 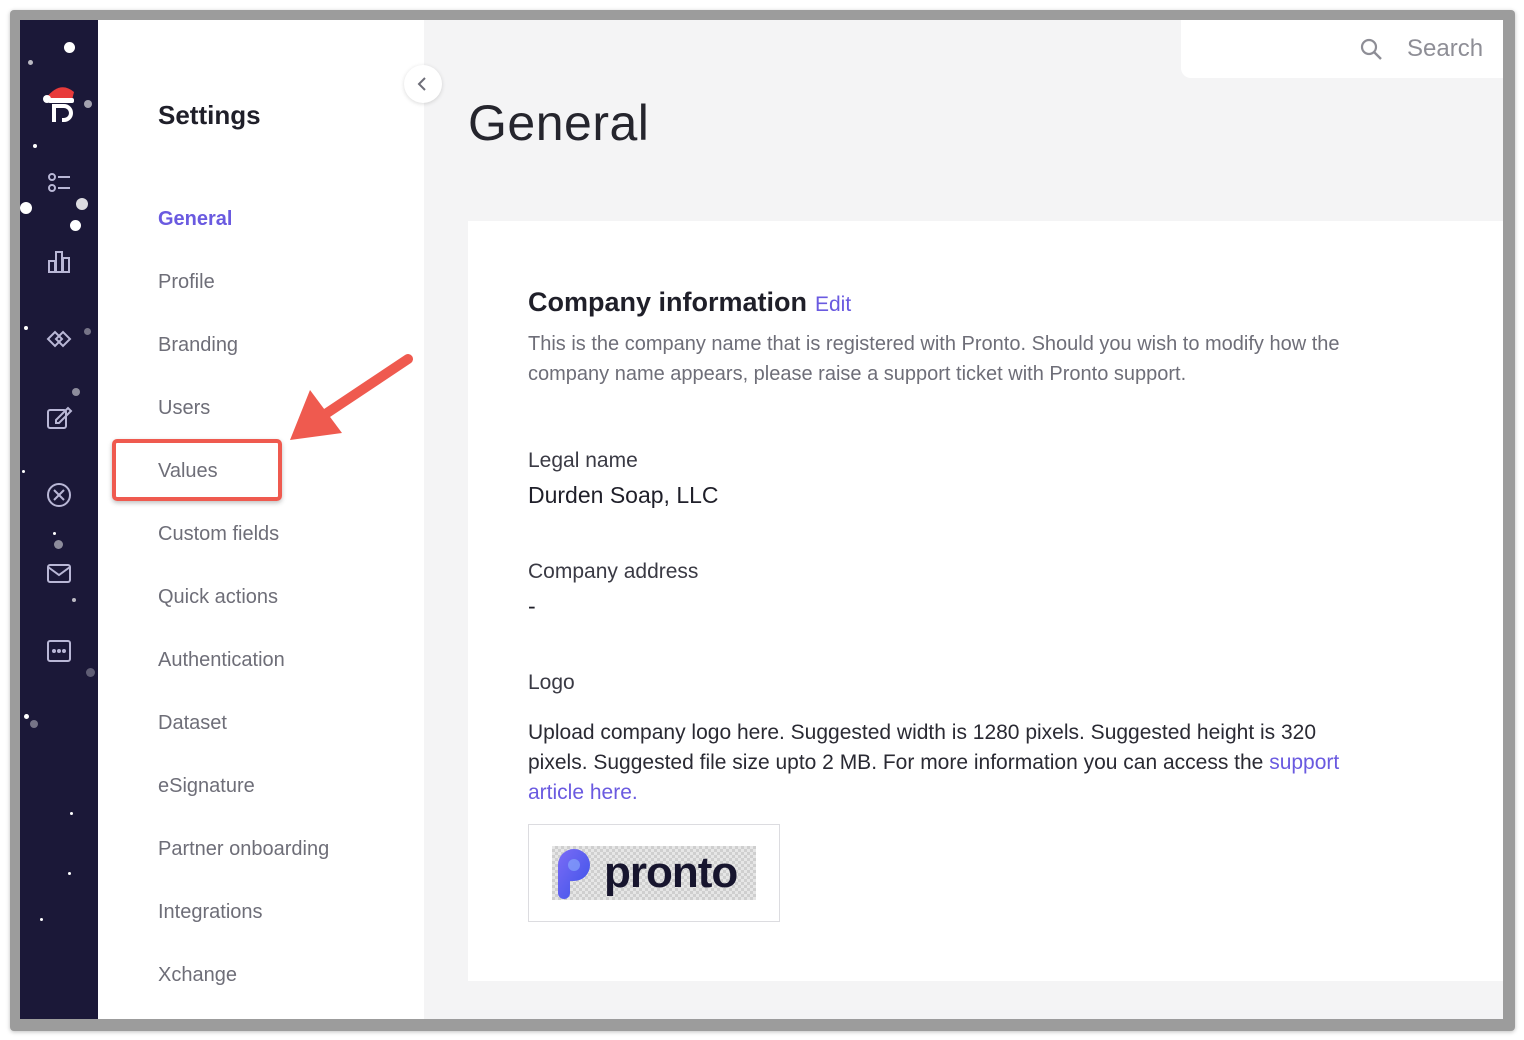 I want to click on company-logo-preview: pronto, so click(x=654, y=873).